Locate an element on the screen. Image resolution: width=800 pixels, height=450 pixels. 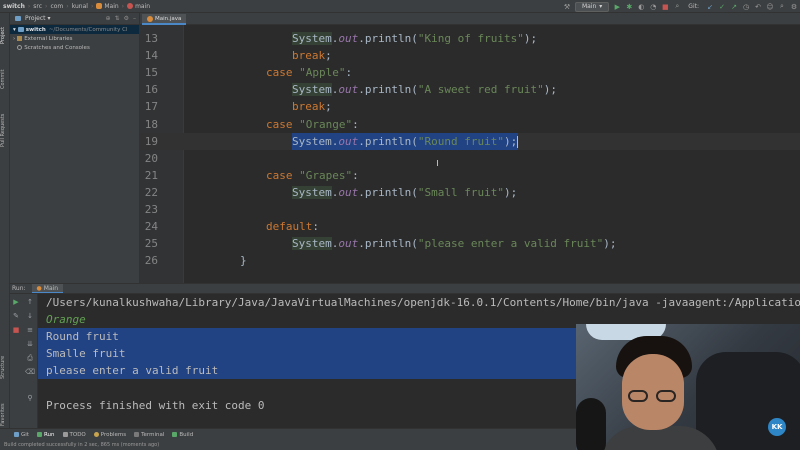
run-icon: ▶ is located at coordinates (617, 7).